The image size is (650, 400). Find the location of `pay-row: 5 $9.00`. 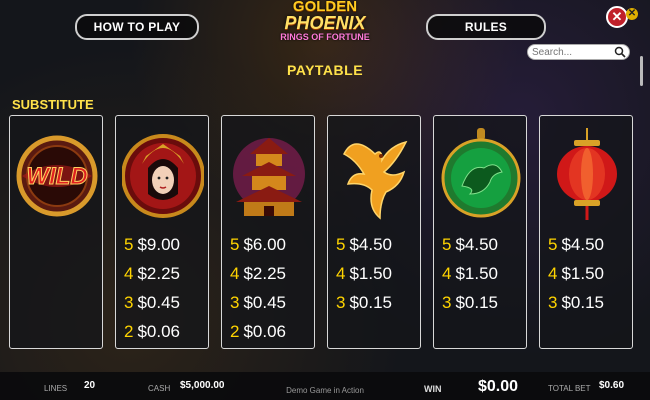

pay-row: 5 $9.00 is located at coordinates (152, 244).